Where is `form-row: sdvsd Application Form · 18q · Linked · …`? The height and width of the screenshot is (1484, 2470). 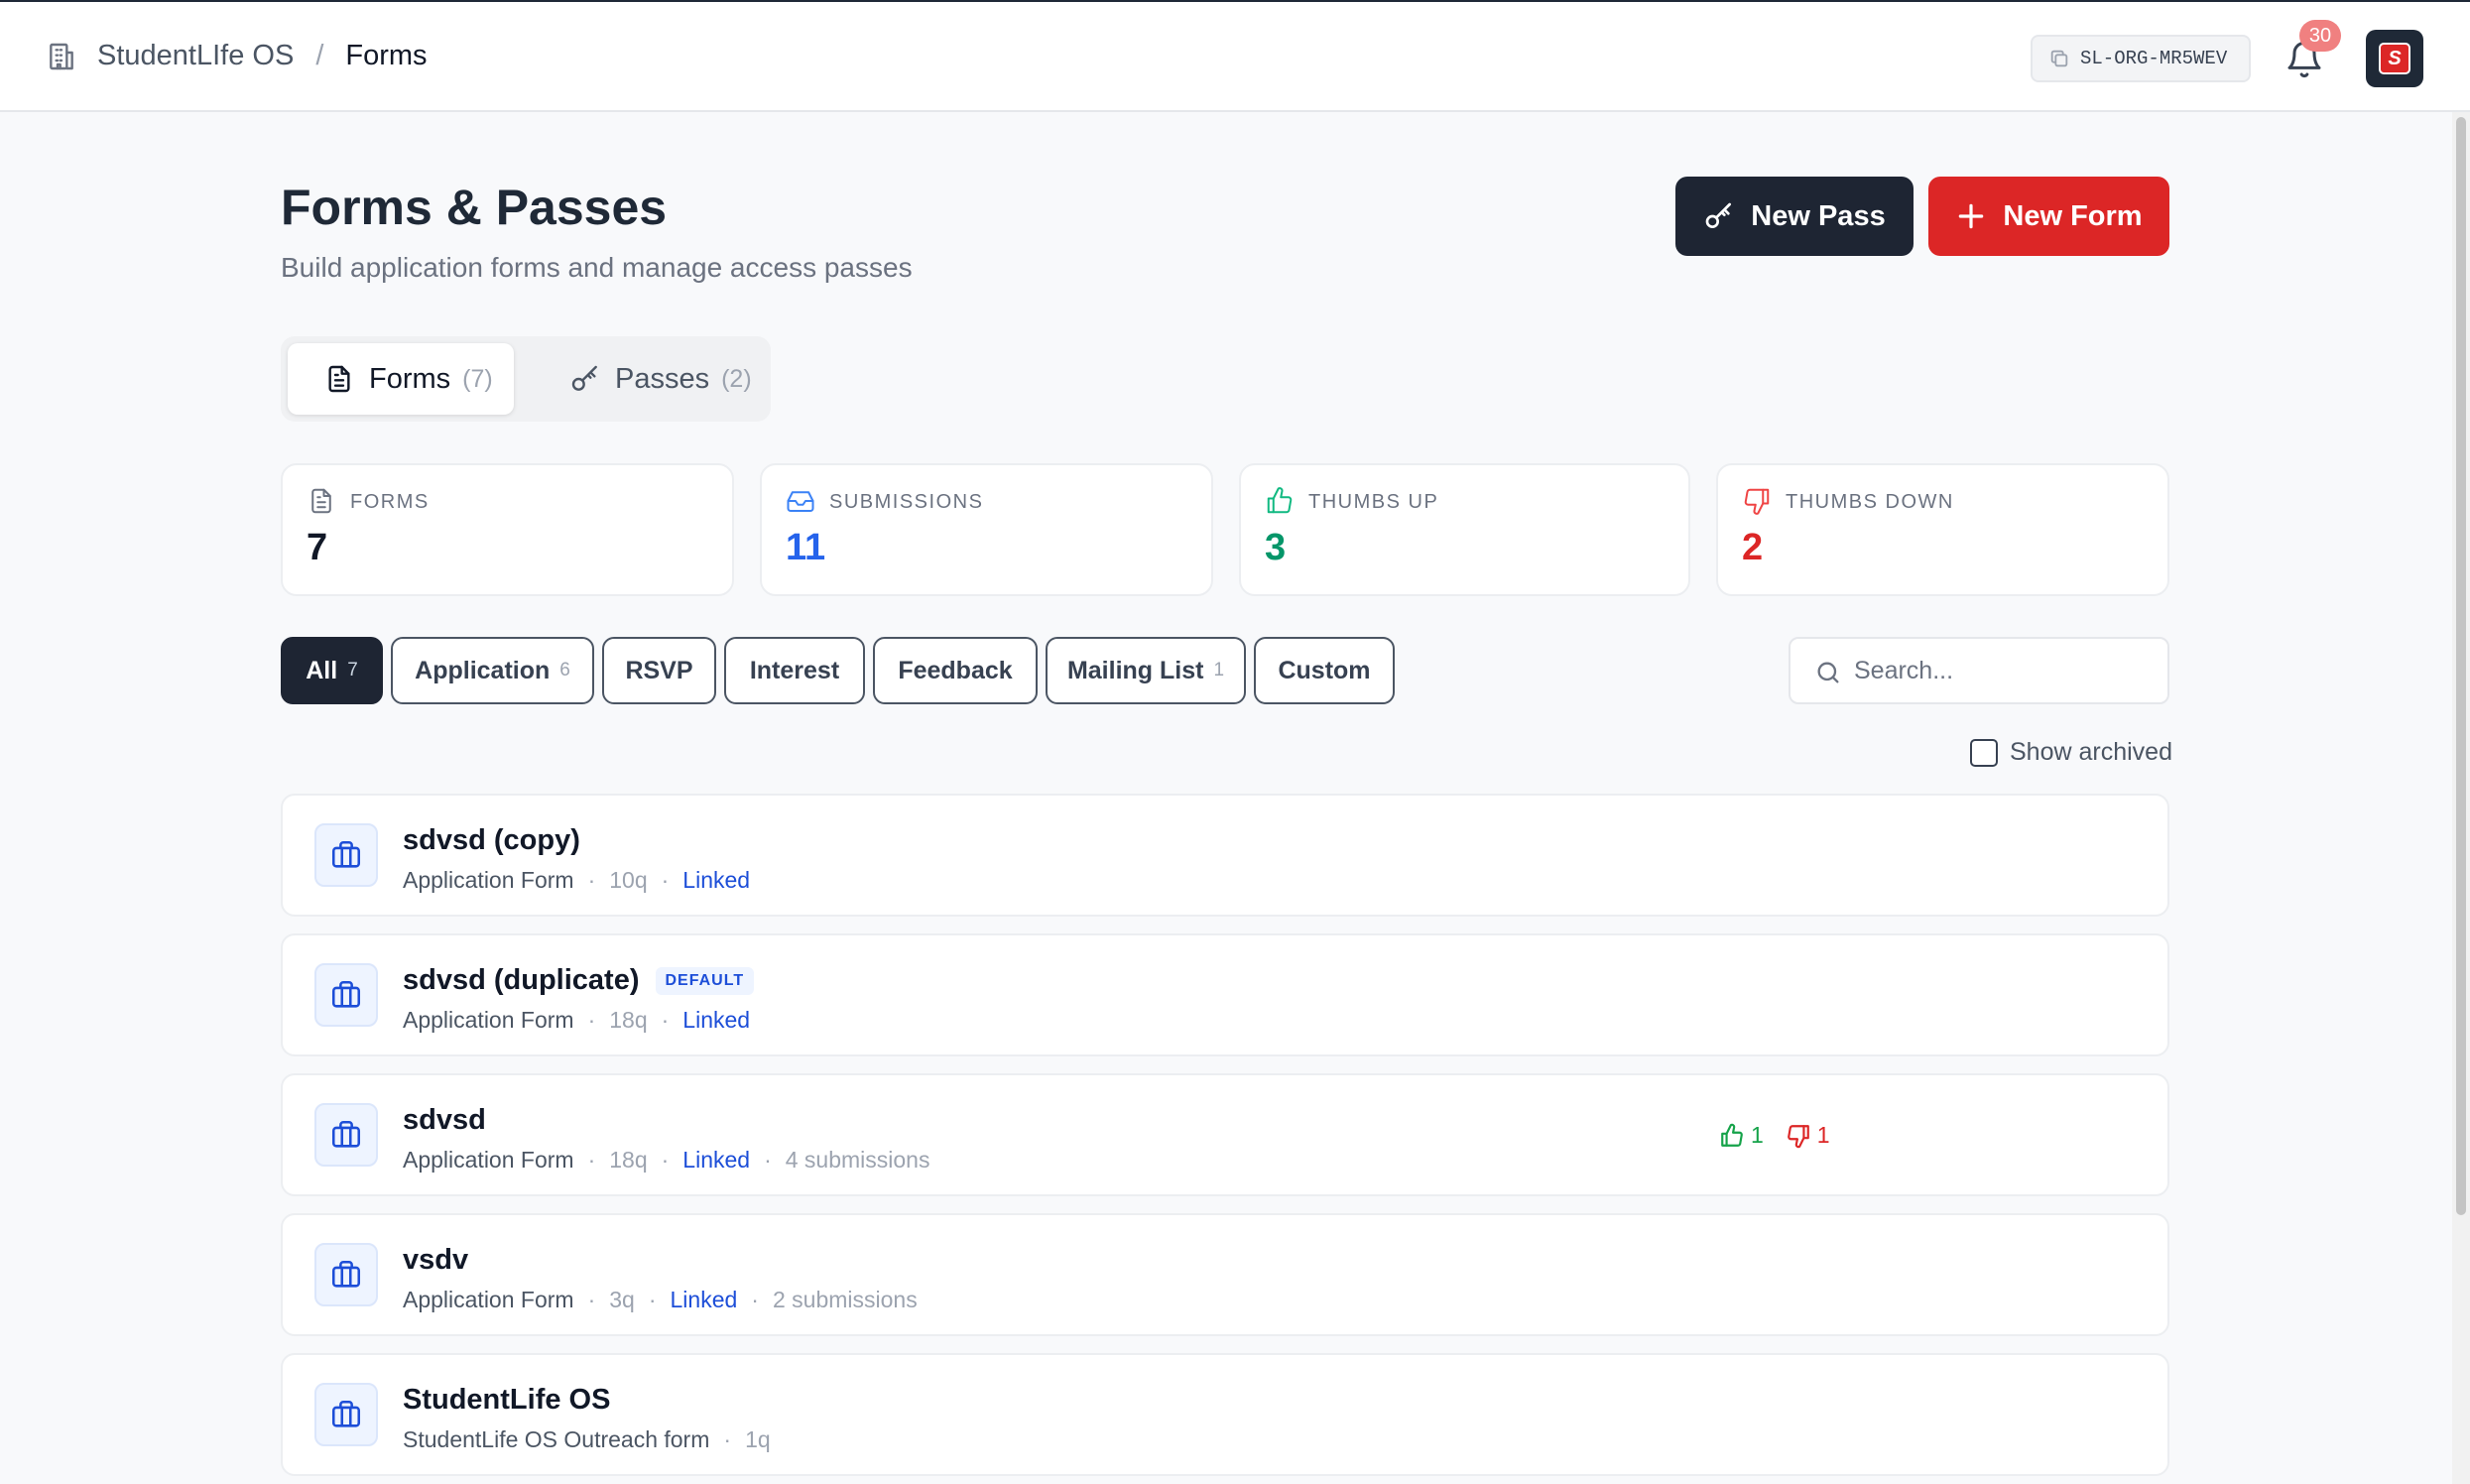 form-row: sdvsd Application Form · 18q · Linked · … is located at coordinates (1225, 1134).